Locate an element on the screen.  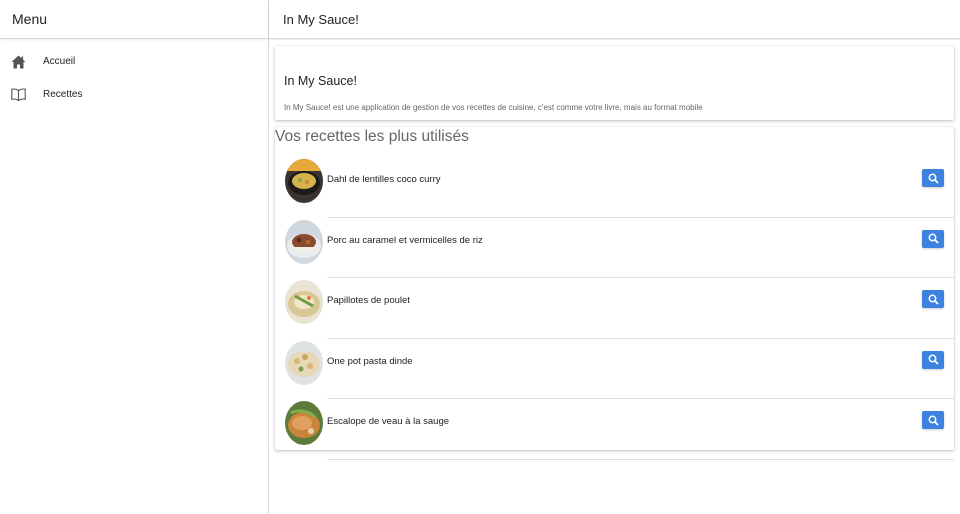
sidebar-item-accueil: Accueil is located at coordinates (134, 61).